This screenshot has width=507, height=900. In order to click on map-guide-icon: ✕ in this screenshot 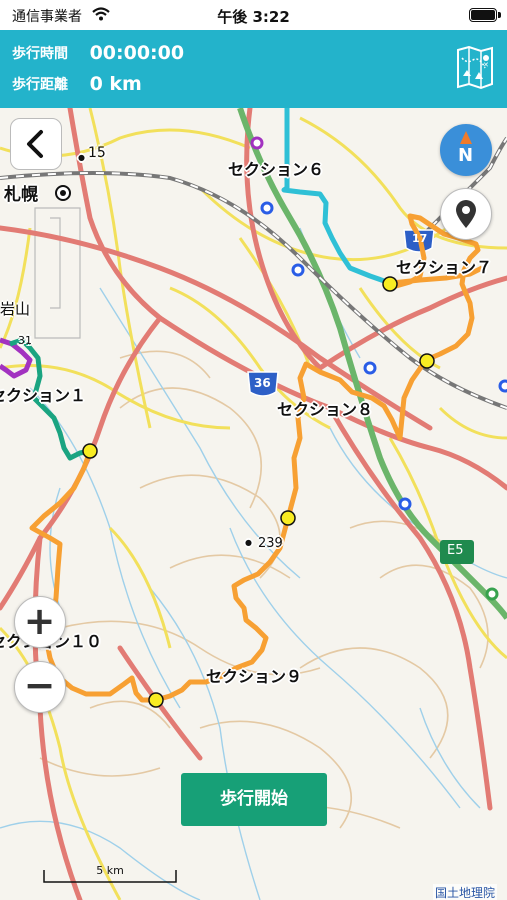, I will do `click(475, 68)`.